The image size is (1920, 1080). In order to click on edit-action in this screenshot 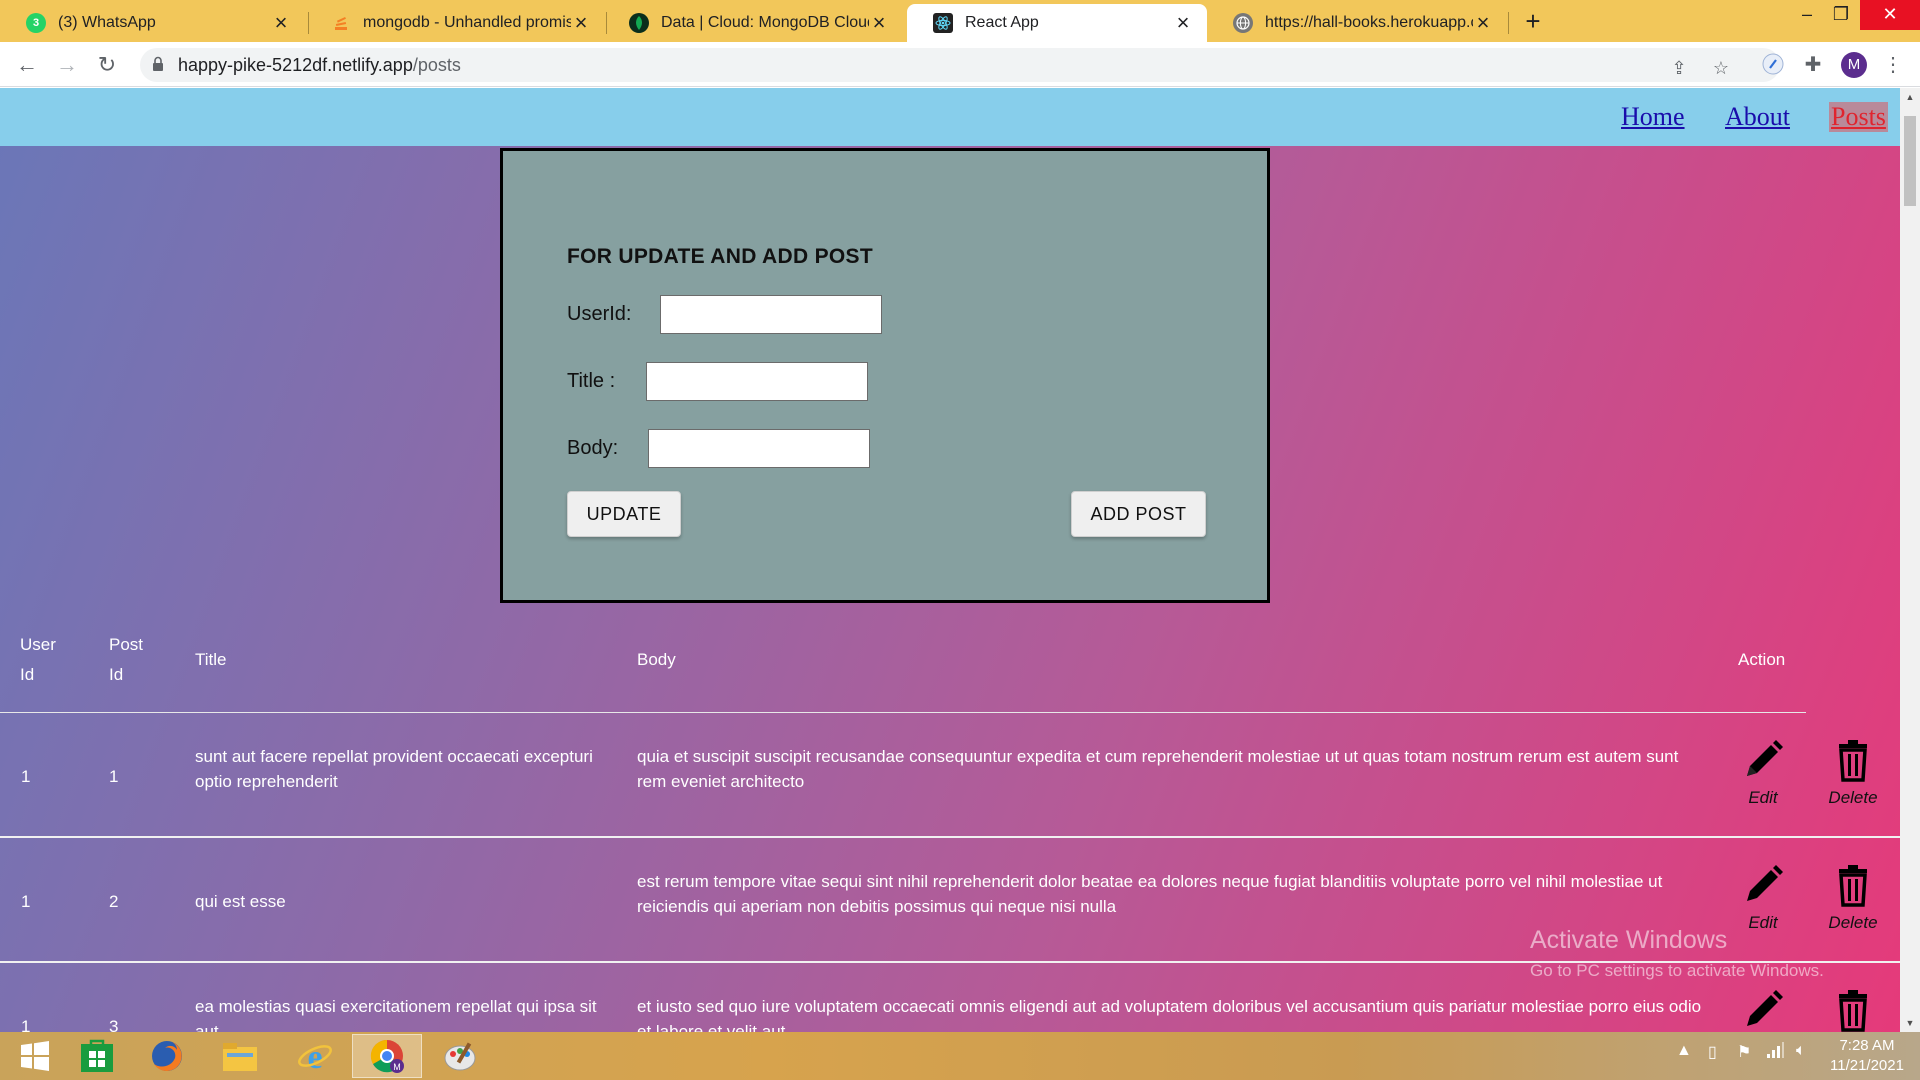, I will do `click(1763, 1010)`.